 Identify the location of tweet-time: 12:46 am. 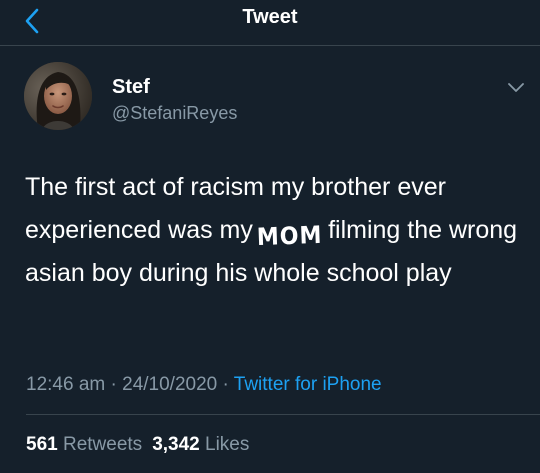
(65, 384).